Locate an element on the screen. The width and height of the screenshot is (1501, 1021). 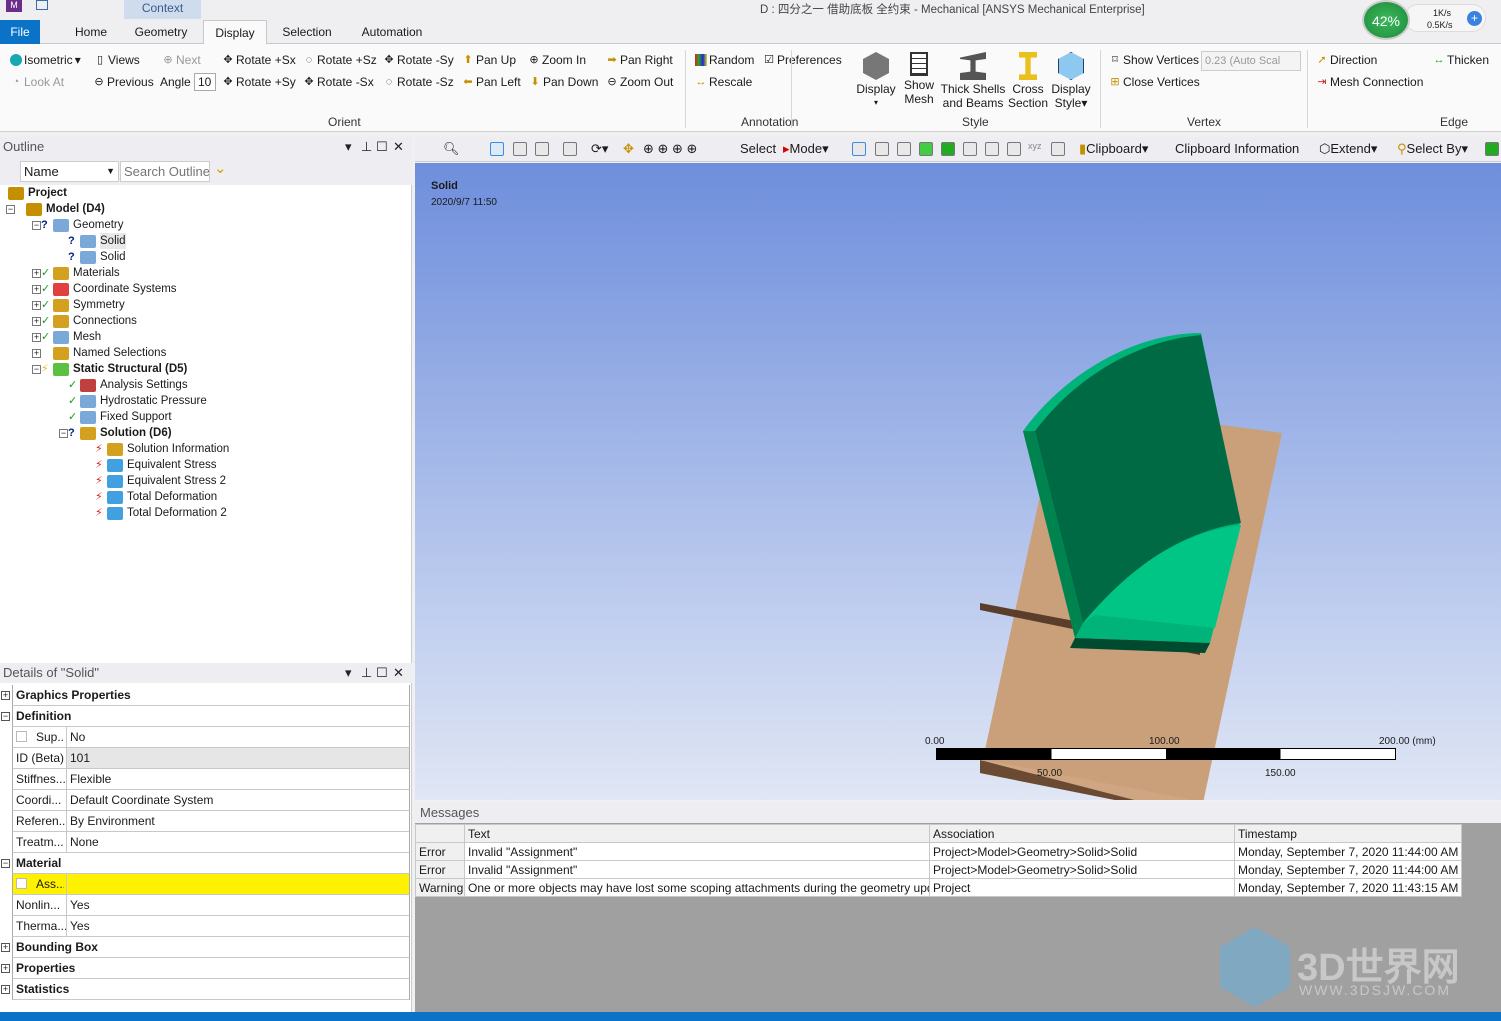
views-button: ▯ Views is located at coordinates (117, 60).